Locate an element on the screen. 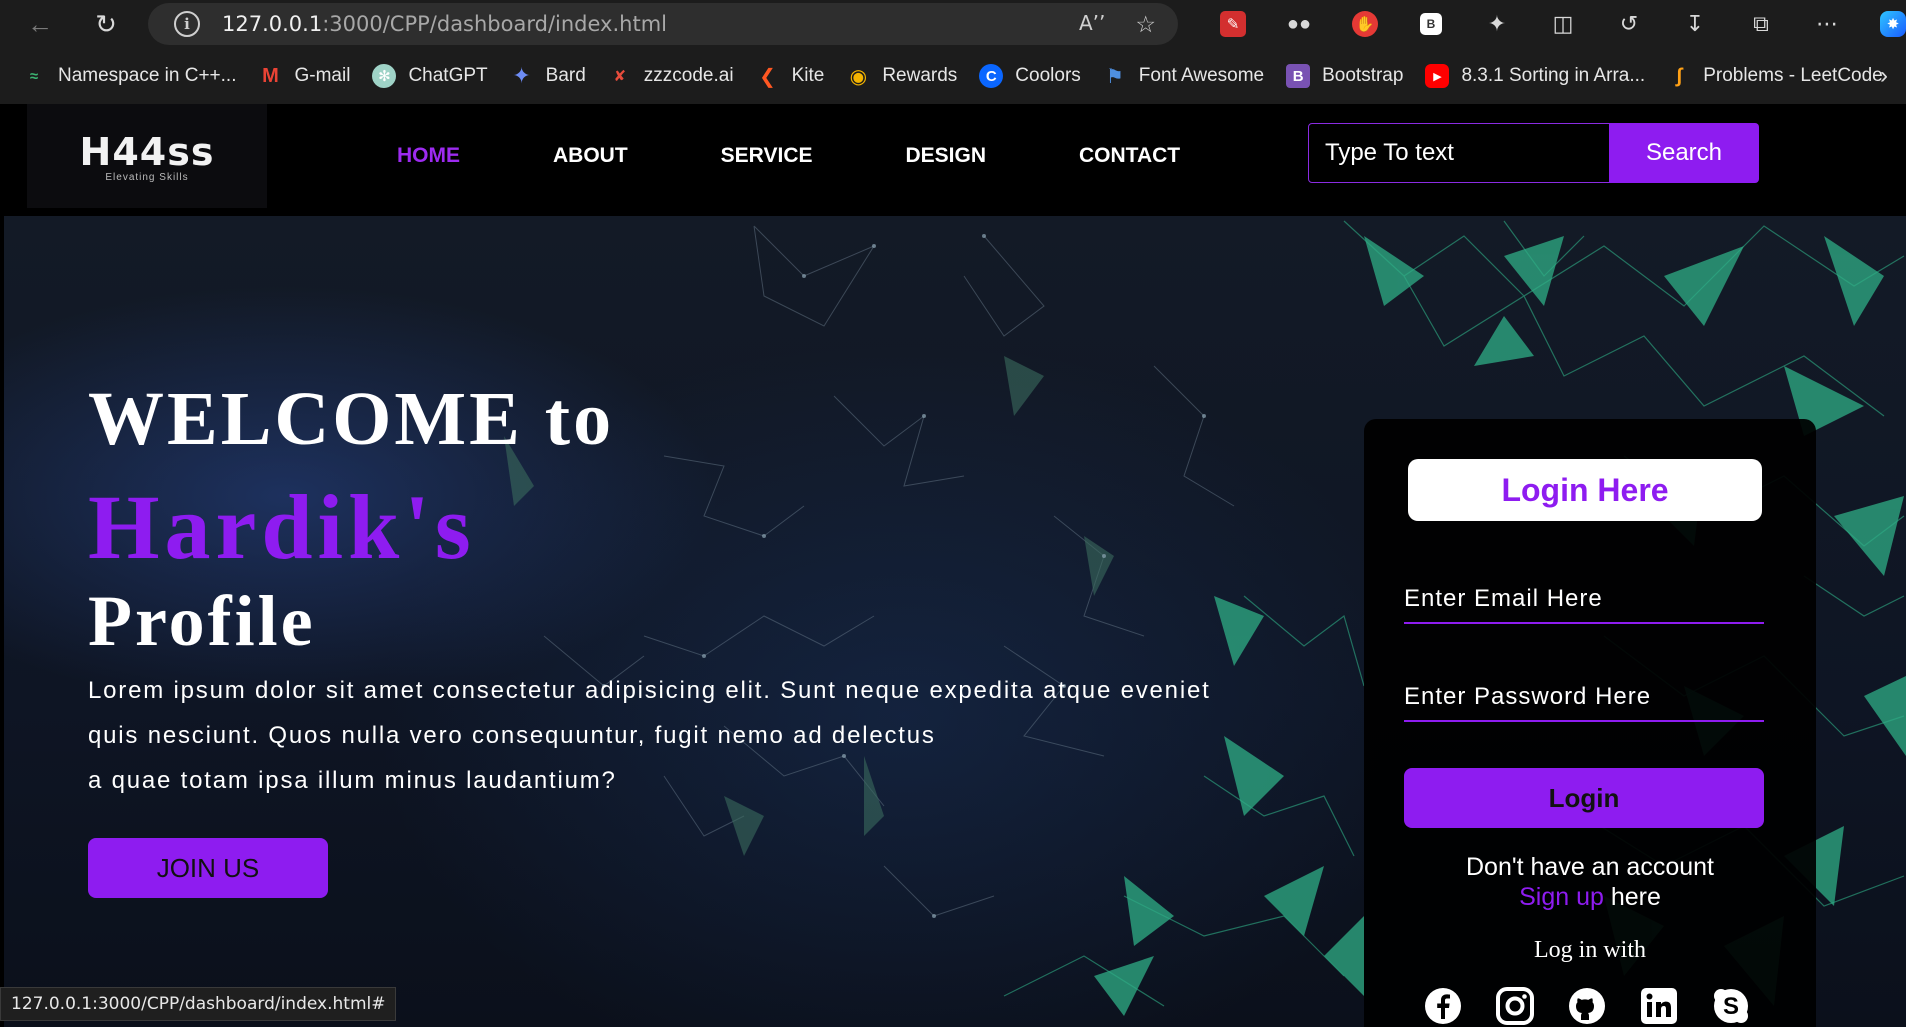  history-icon: ↺ is located at coordinates (1629, 24).